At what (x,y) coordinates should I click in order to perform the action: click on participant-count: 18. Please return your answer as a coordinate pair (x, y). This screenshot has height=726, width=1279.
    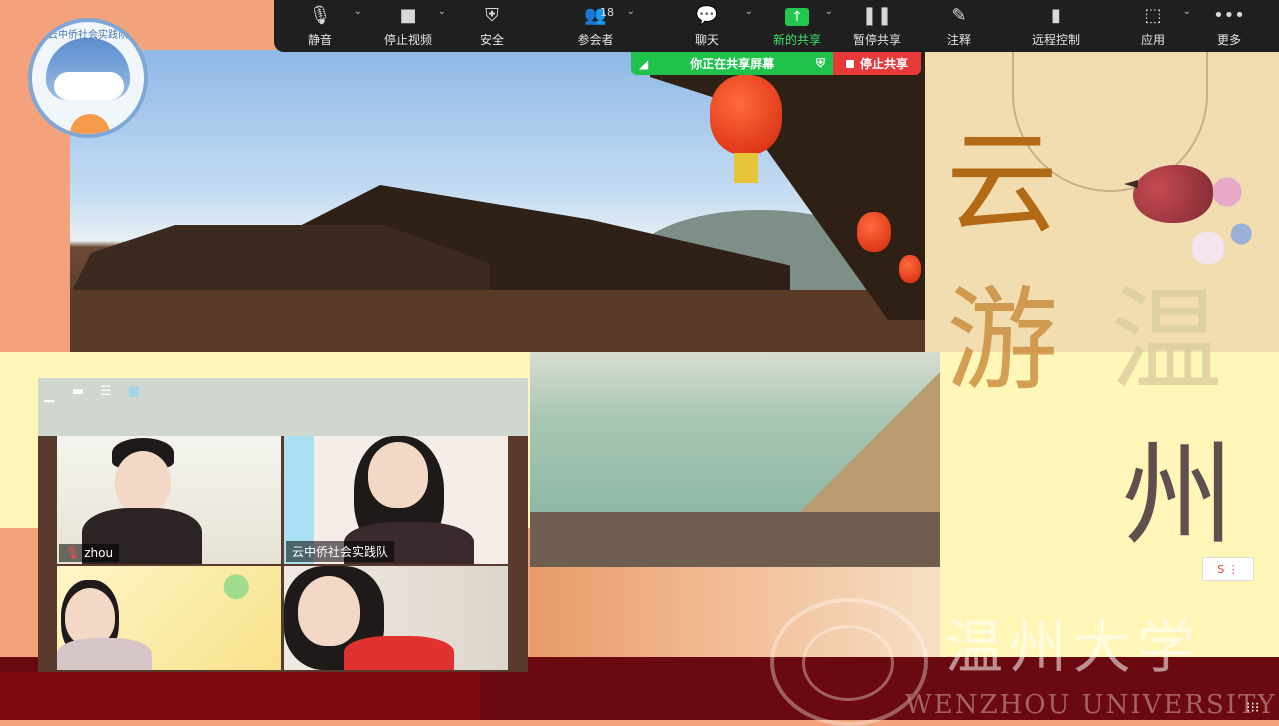
    Looking at the image, I should click on (607, 12).